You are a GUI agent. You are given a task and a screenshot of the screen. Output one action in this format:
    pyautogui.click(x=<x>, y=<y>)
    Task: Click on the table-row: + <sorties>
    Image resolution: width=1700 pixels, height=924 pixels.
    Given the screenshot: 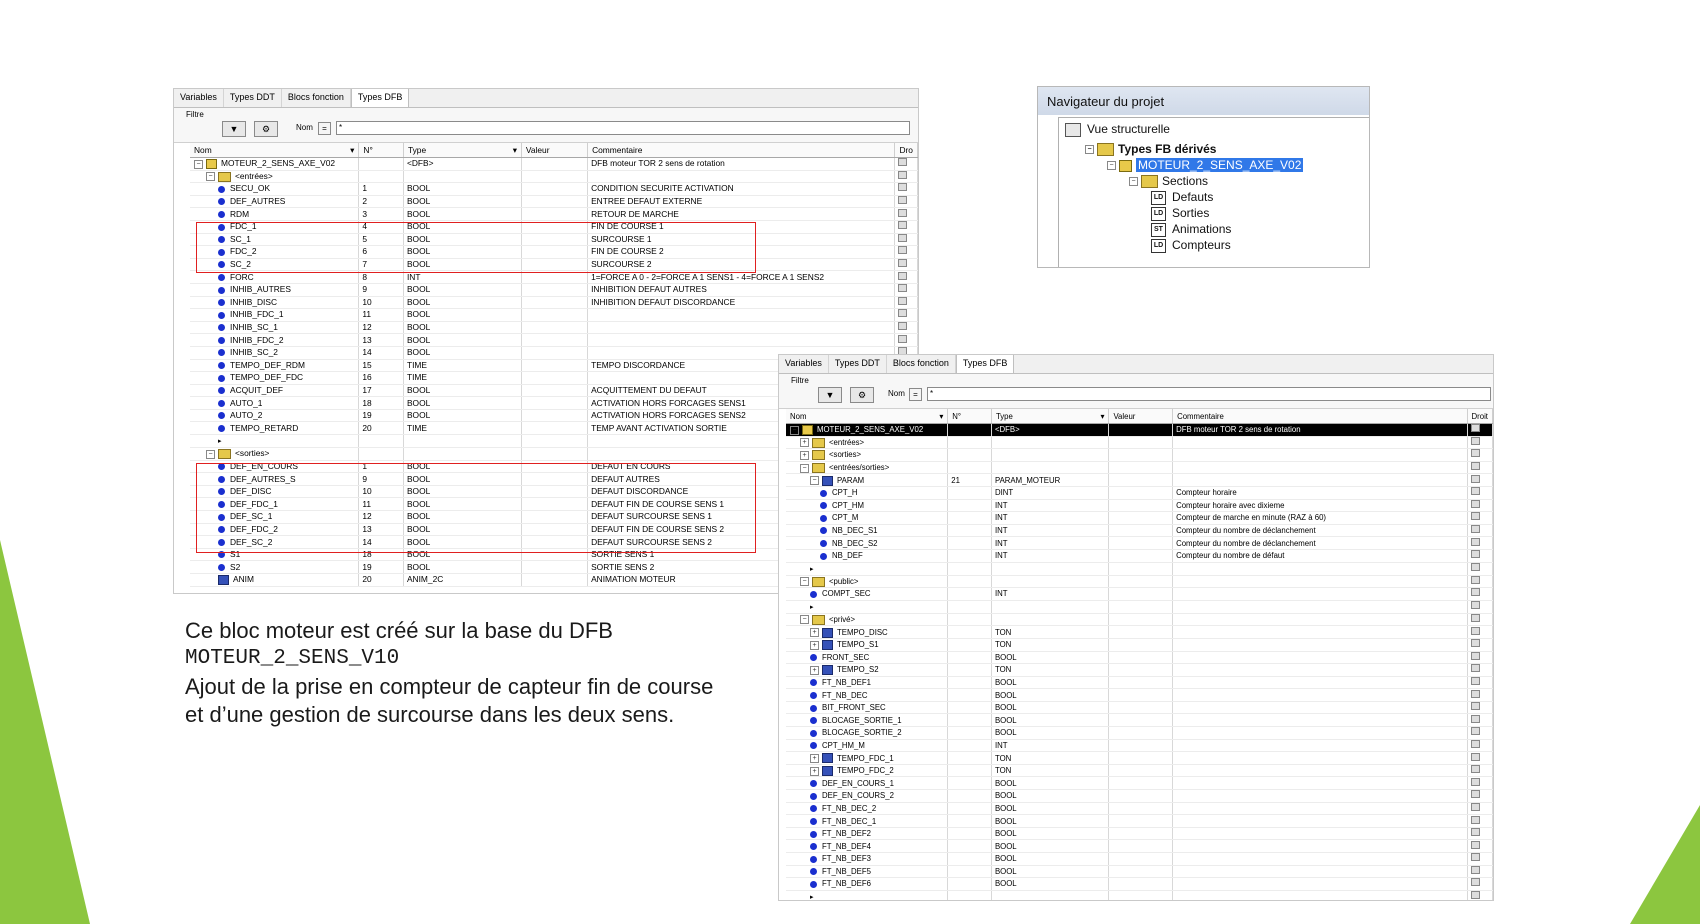 What is the action you would take?
    pyautogui.click(x=1139, y=455)
    